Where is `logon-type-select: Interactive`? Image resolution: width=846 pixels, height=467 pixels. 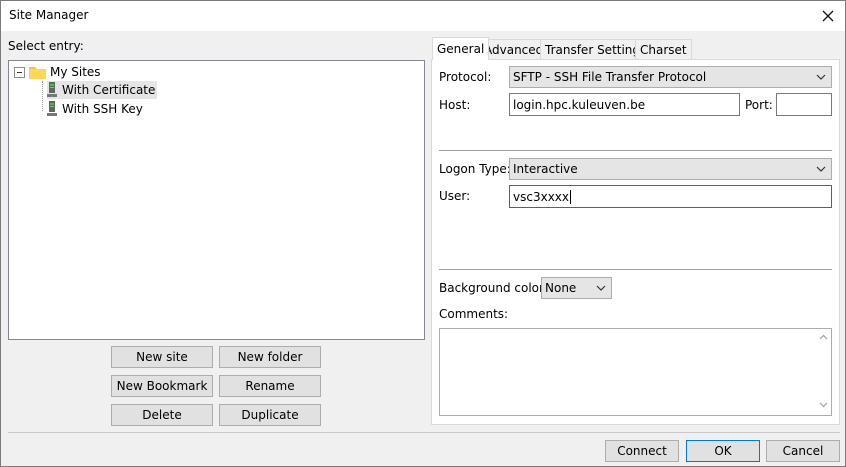 logon-type-select: Interactive is located at coordinates (670, 169).